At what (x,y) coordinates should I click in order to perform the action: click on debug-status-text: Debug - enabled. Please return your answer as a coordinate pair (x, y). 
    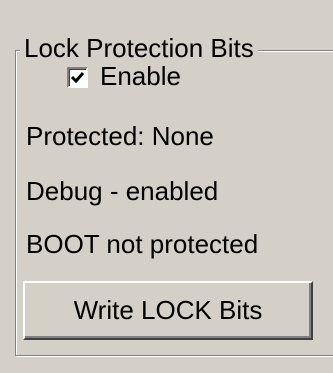
    Looking at the image, I should click on (122, 191).